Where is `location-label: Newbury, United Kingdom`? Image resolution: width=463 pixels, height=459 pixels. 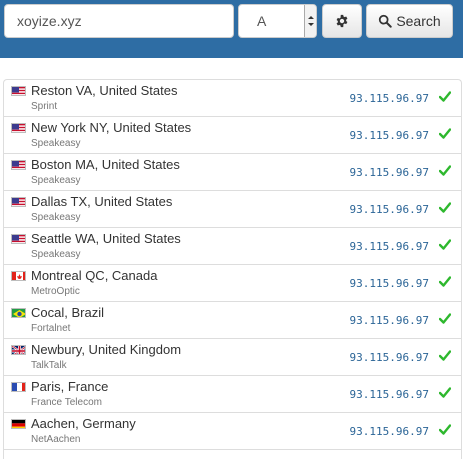 location-label: Newbury, United Kingdom is located at coordinates (106, 349).